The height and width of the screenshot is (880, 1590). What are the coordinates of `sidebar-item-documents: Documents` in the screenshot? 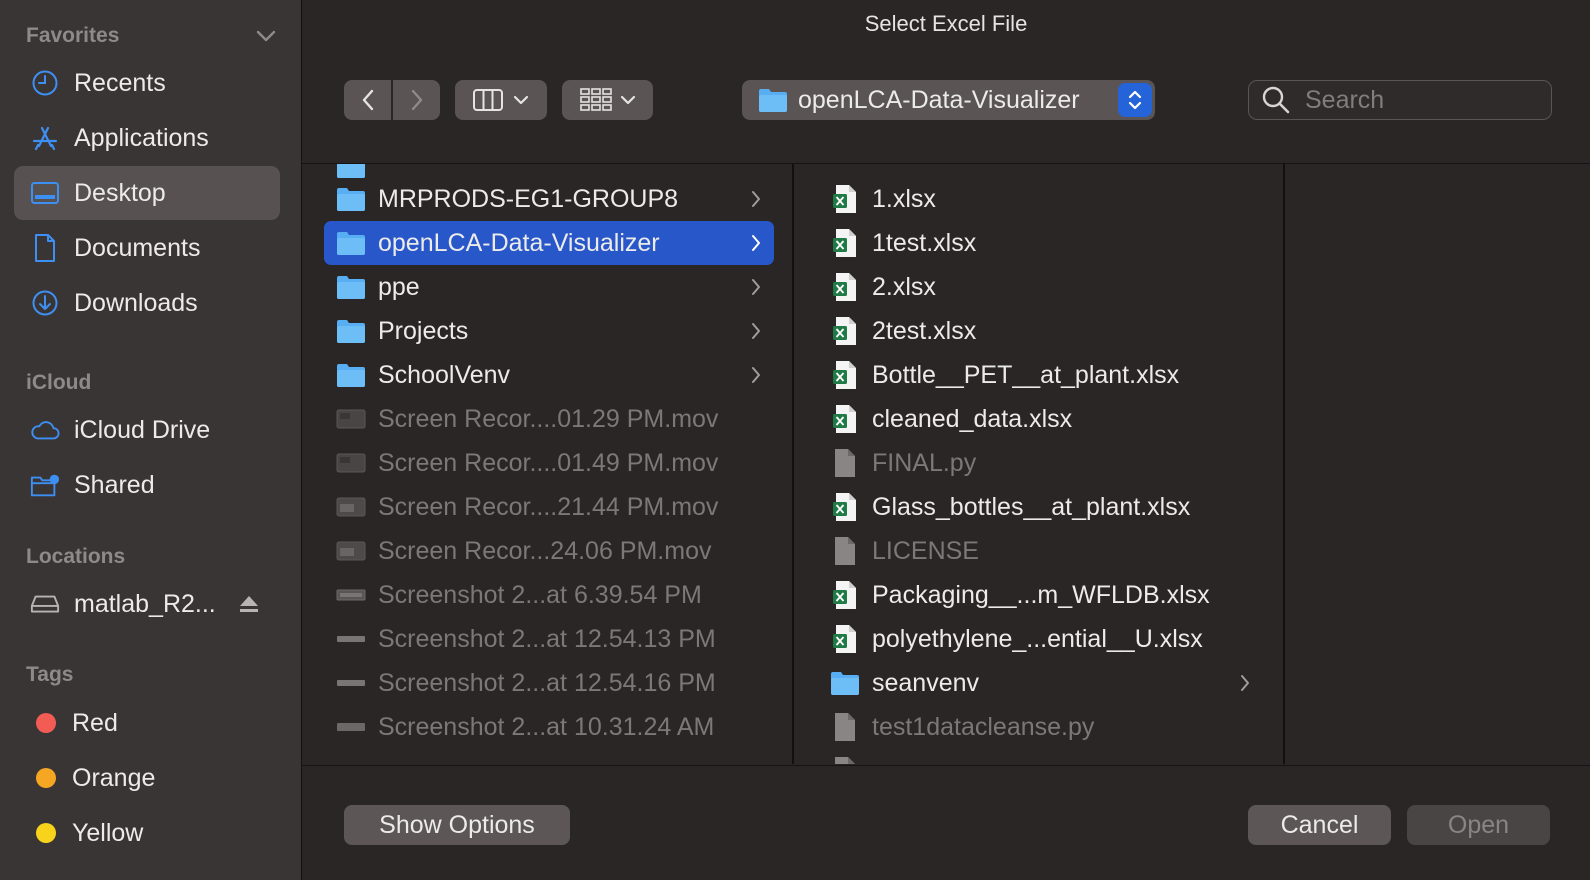 It's located at (147, 248).